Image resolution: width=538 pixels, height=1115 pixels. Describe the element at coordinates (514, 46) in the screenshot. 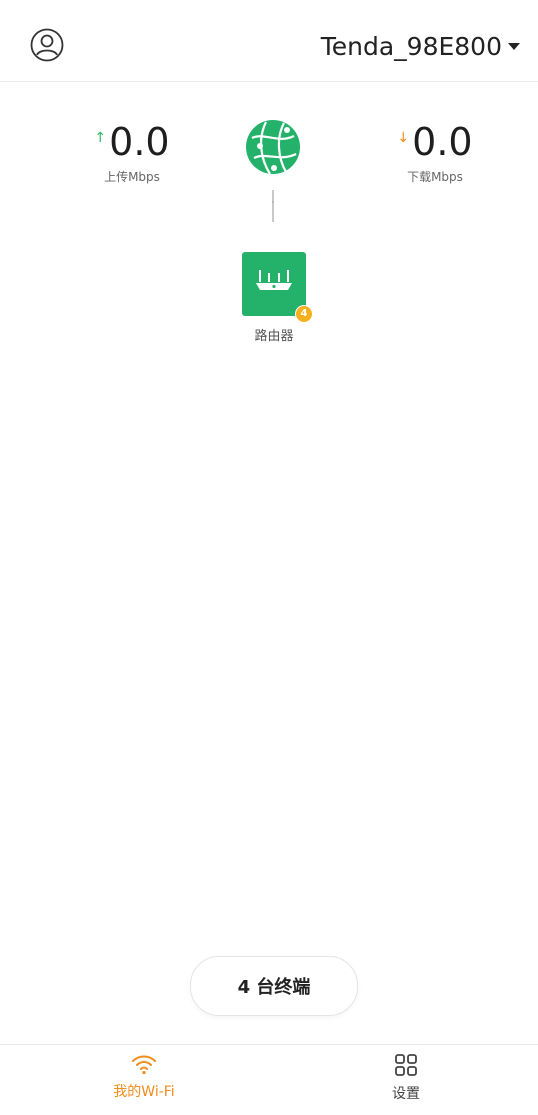

I see `chevron-down-icon` at that location.